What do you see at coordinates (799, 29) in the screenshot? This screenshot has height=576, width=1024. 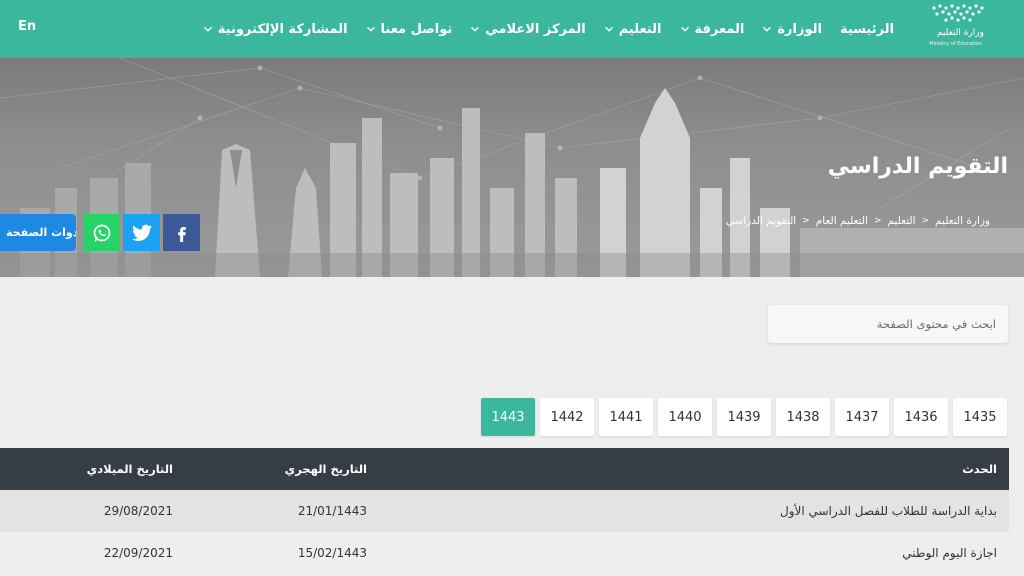 I see `nav-item-label: الوزارة` at bounding box center [799, 29].